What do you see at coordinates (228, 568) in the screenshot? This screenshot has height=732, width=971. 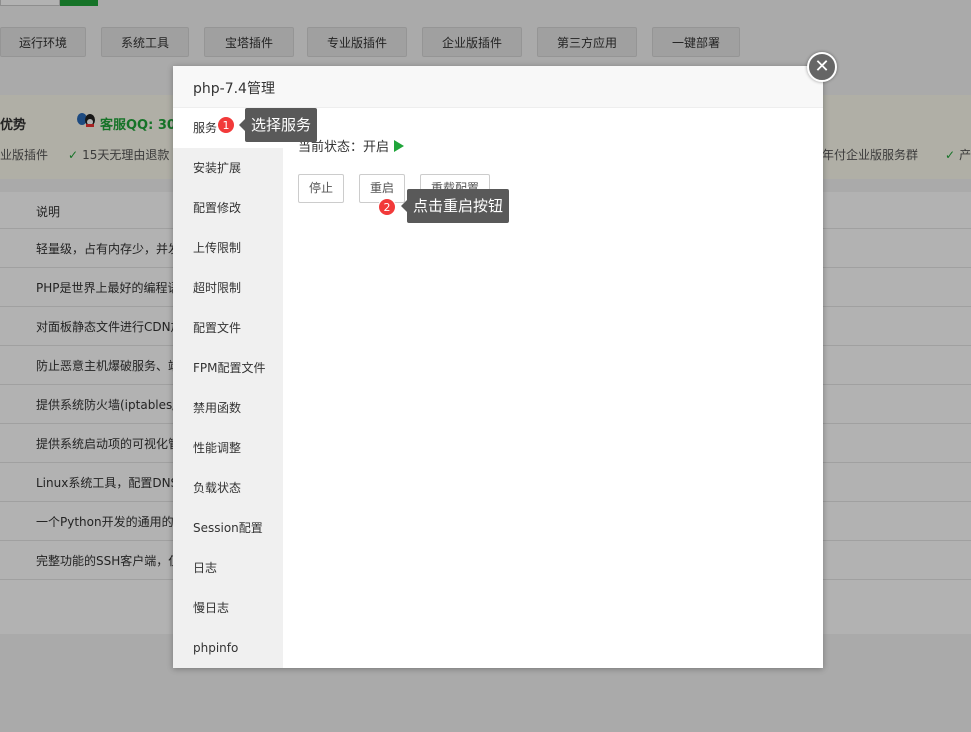 I see `sidebar-item-log: 日志` at bounding box center [228, 568].